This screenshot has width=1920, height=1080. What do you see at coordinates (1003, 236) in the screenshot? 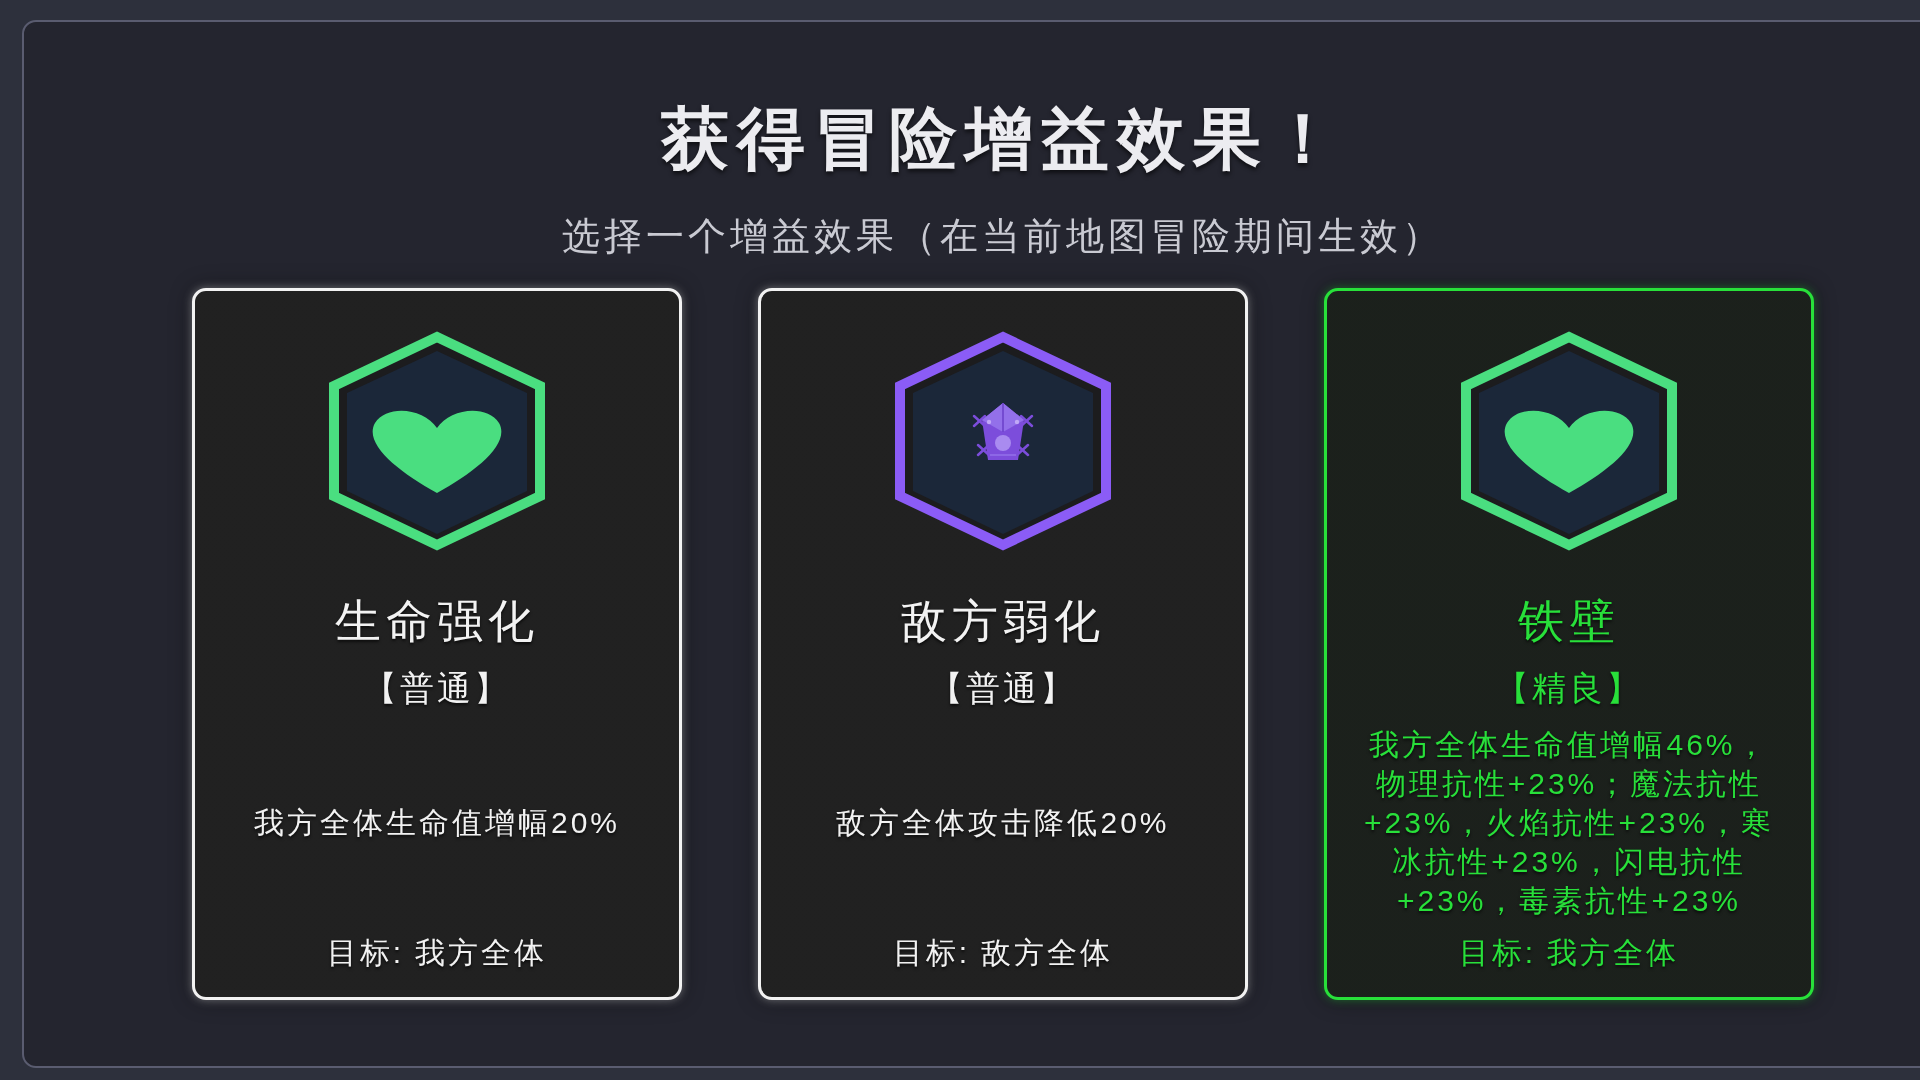
I see `dialog-subtitle: 选择一个增益效果（在当前地图冒险期间生效）` at bounding box center [1003, 236].